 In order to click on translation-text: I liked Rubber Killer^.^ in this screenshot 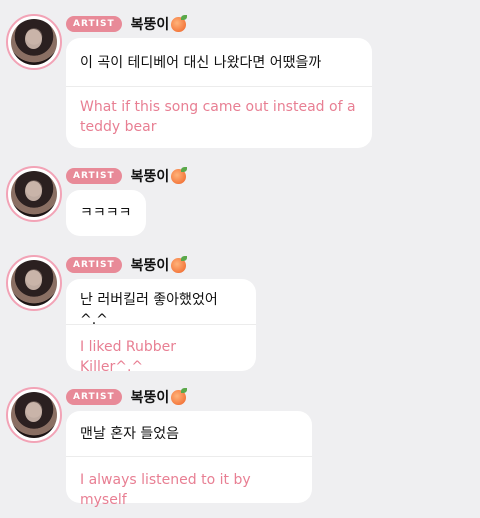, I will do `click(128, 357)`.